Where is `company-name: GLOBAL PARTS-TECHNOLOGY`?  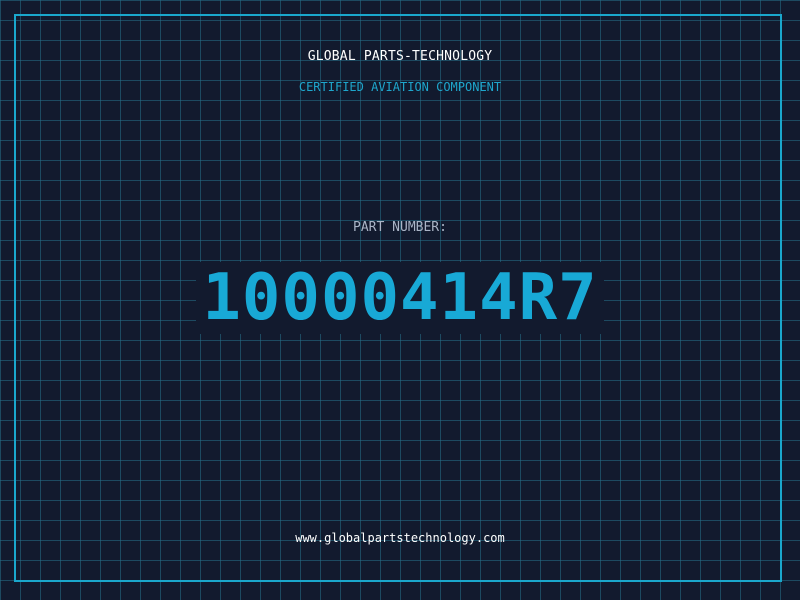
company-name: GLOBAL PARTS-TECHNOLOGY is located at coordinates (400, 56).